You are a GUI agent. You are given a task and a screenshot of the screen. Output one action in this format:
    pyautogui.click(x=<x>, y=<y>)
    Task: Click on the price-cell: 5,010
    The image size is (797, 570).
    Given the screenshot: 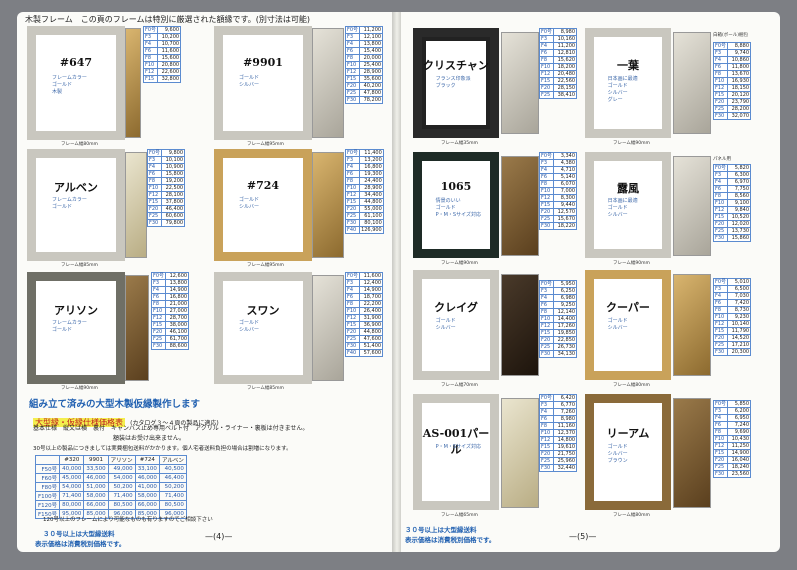 What is the action you would take?
    pyautogui.click(x=739, y=282)
    